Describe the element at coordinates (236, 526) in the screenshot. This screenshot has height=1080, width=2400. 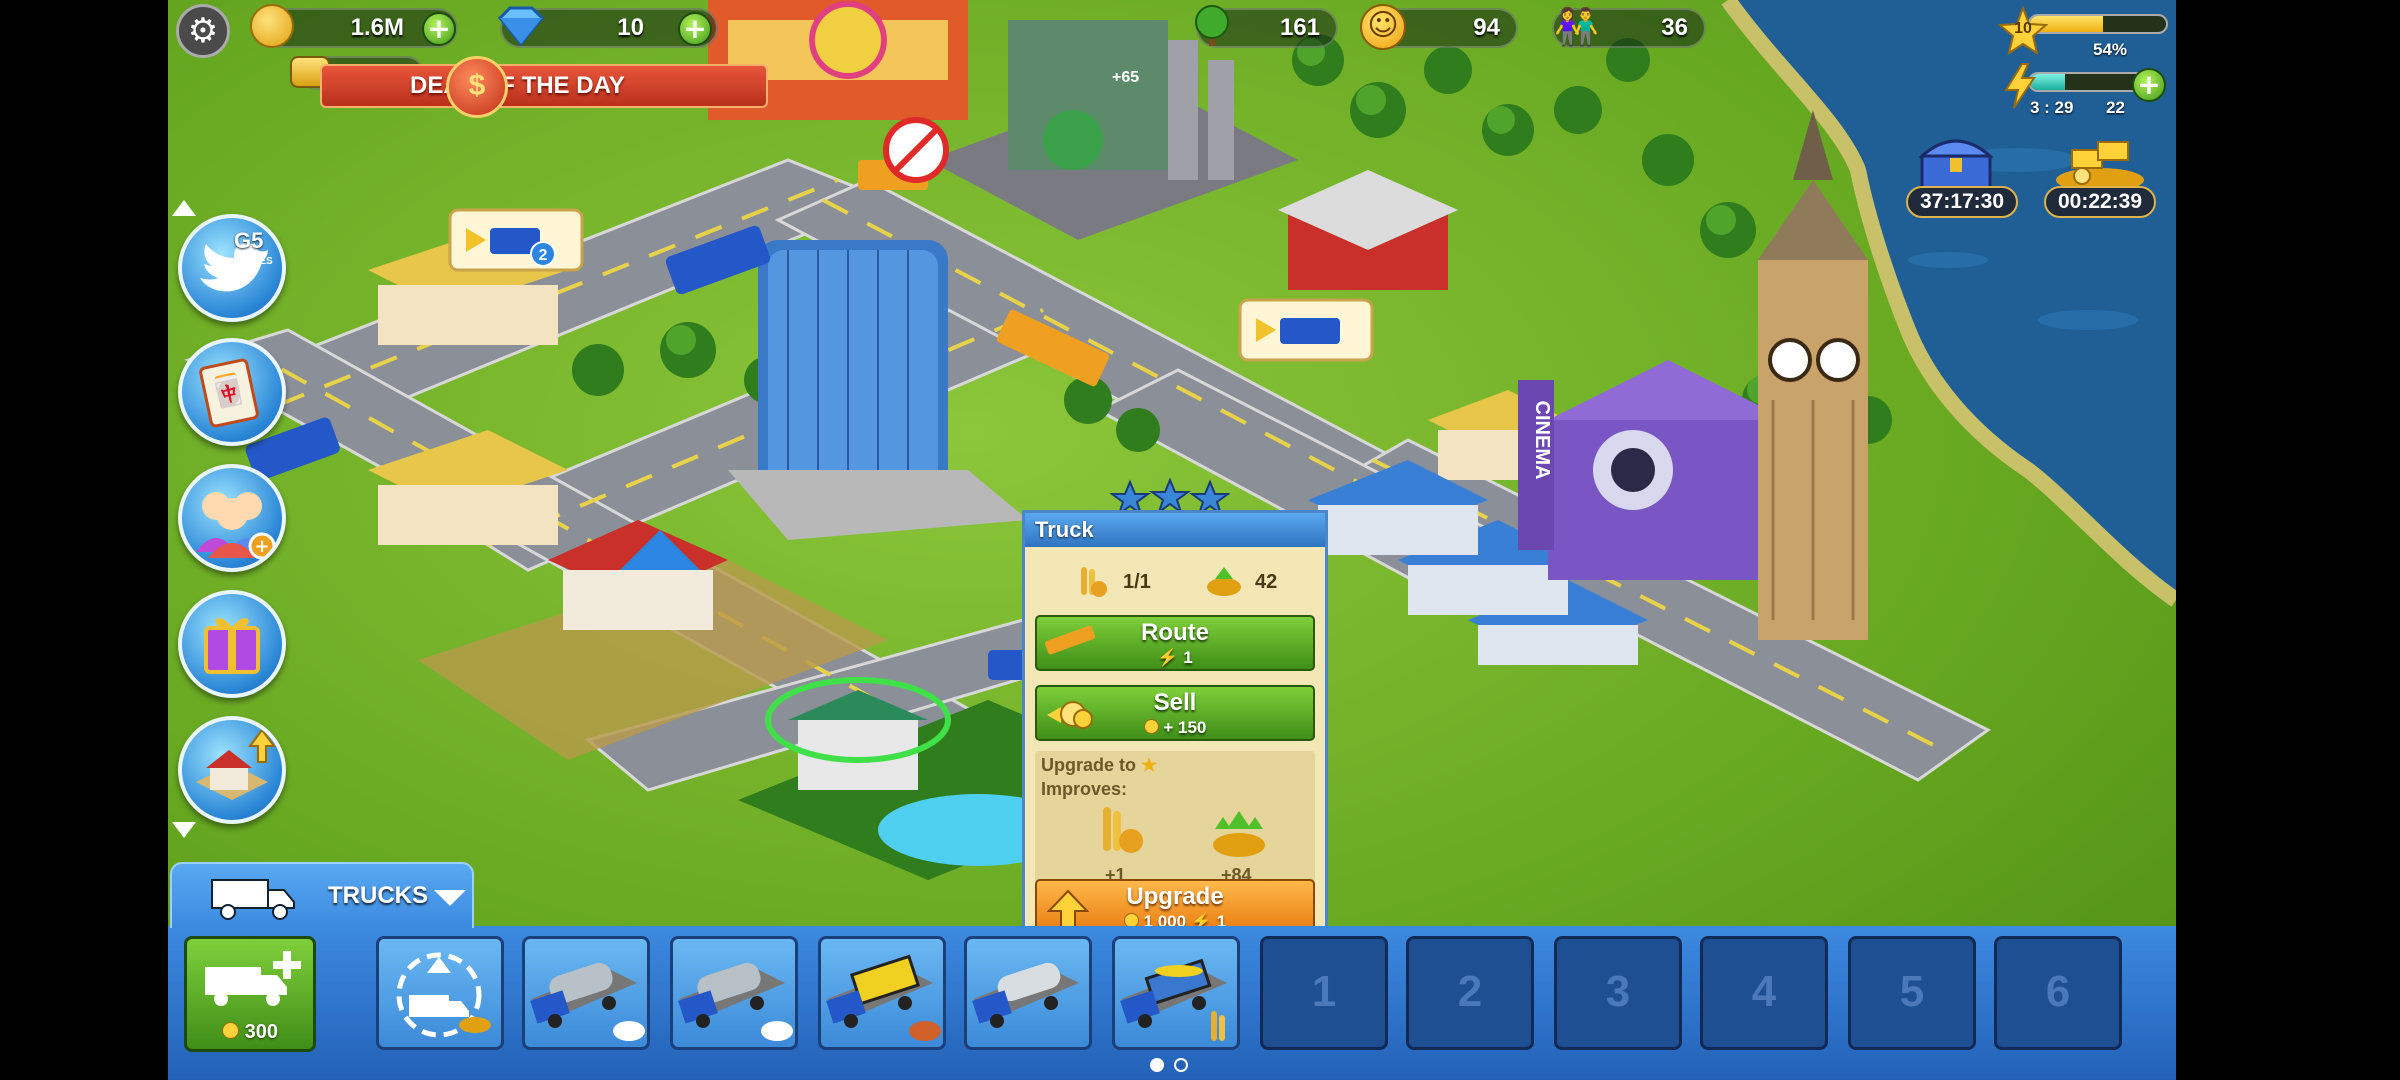
I see `friends-icon: +` at that location.